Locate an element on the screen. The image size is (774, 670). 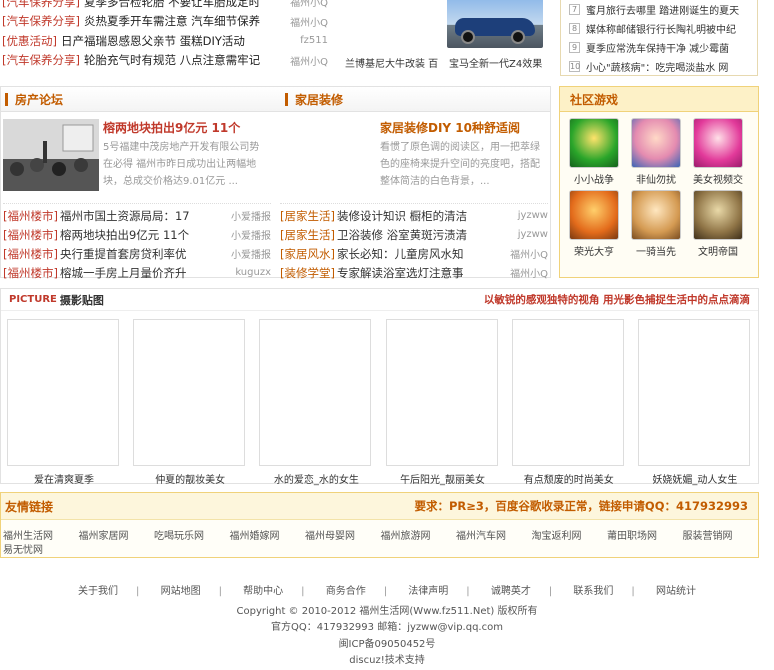
news-link: 榕城一手房上月量价齐升 is located at coordinates (123, 273).